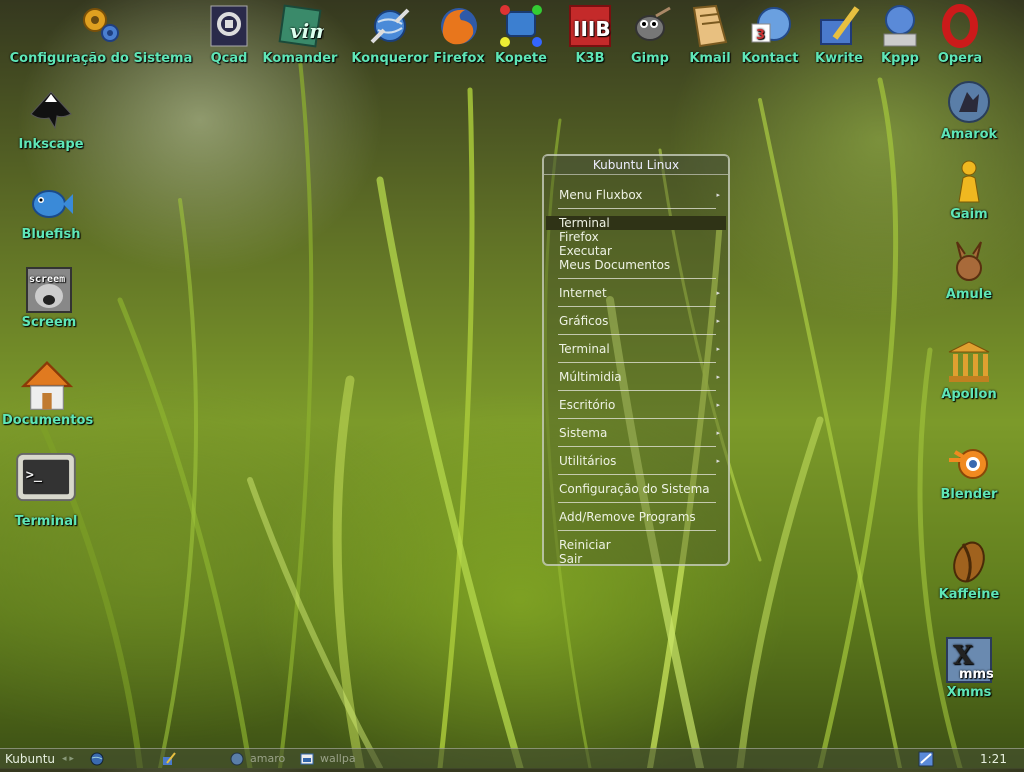  What do you see at coordinates (169, 759) in the screenshot?
I see `kwrite-task-icon` at bounding box center [169, 759].